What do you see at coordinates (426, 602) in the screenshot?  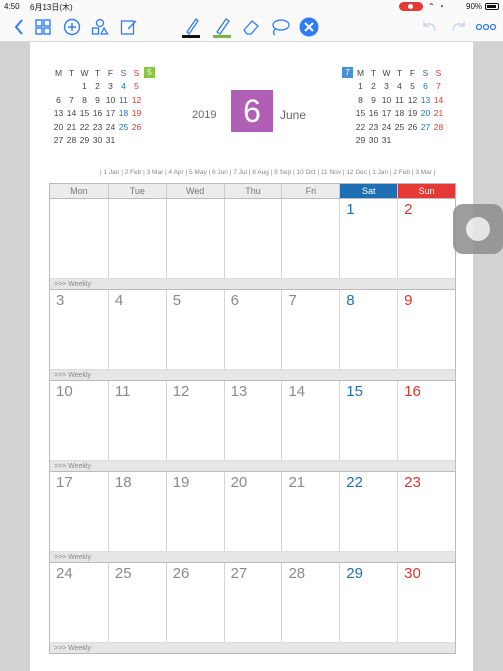 I see `day-cell: 30` at bounding box center [426, 602].